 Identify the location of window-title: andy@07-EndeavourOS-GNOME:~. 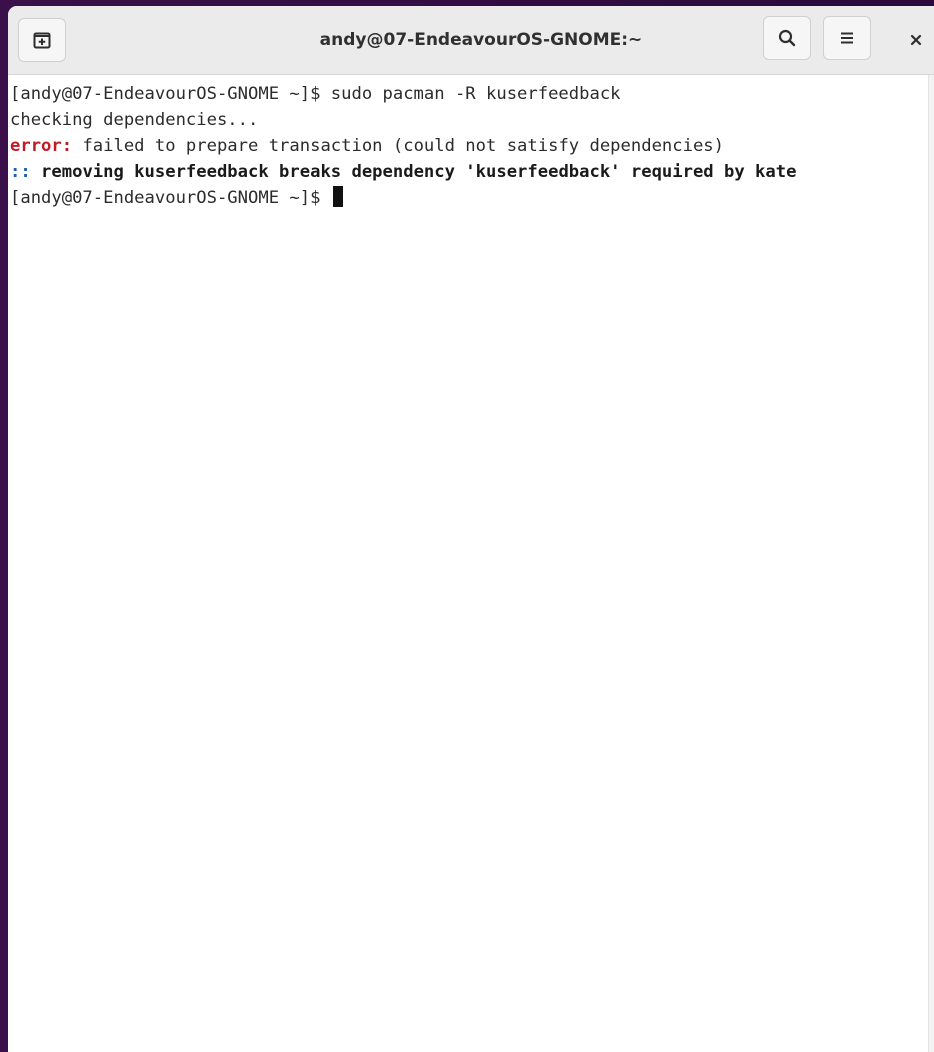
(481, 40).